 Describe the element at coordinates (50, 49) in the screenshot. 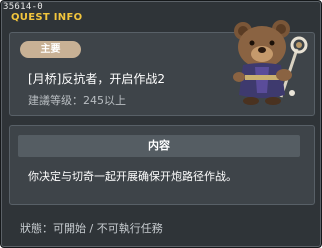

I see `quest-type-badge: 主要` at that location.